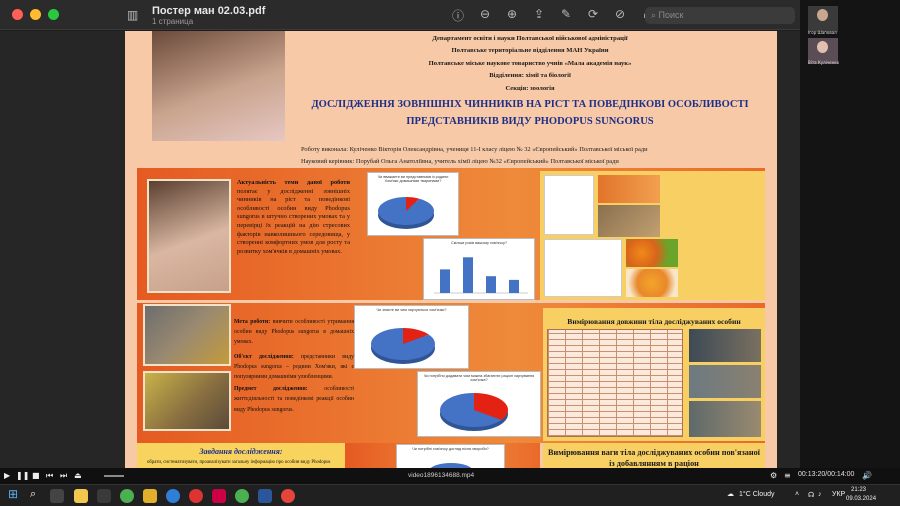 The width and height of the screenshot is (900, 506). What do you see at coordinates (441, 475) in the screenshot?
I see `video-filename: video1896134688.mp4` at bounding box center [441, 475].